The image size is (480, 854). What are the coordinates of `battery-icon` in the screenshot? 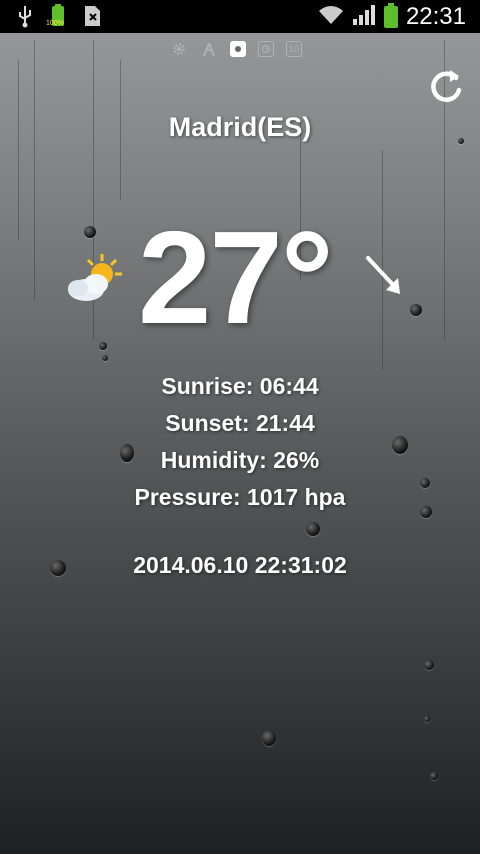 It's located at (390, 15).